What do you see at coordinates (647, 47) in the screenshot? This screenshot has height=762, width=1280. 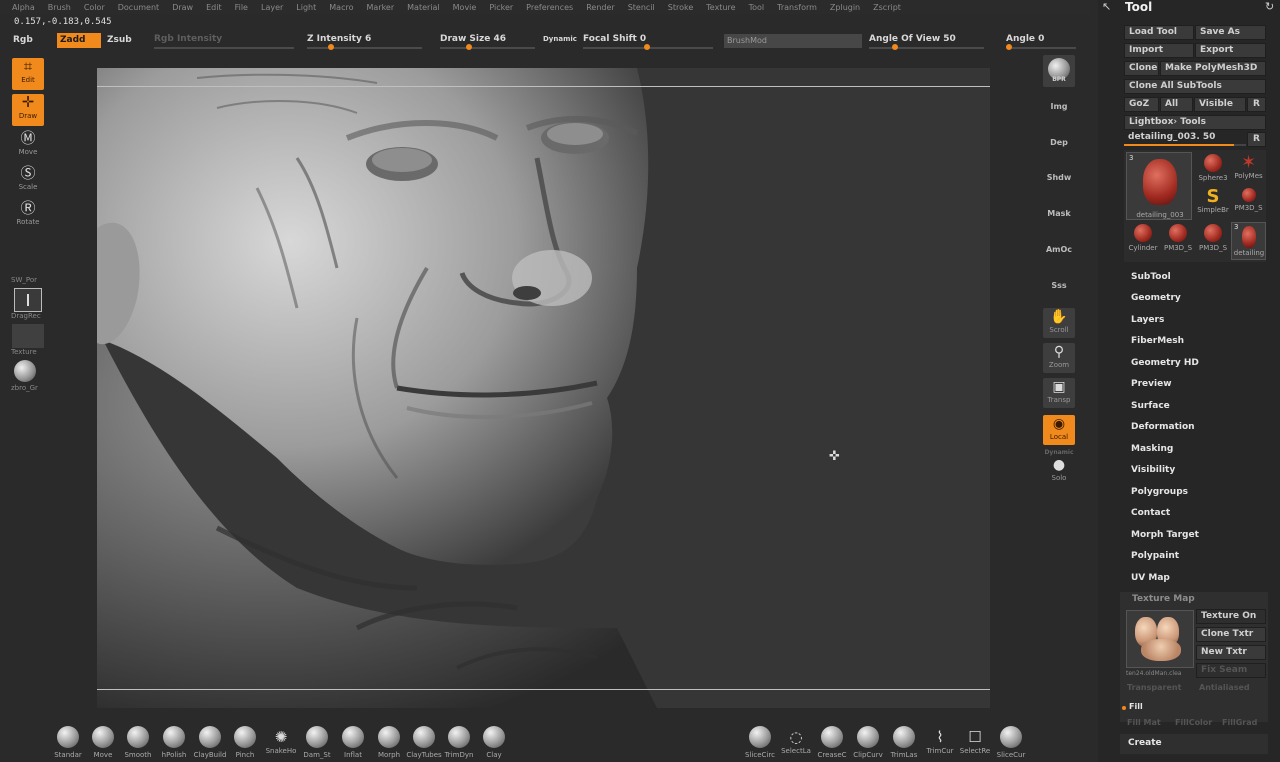 I see `focal-shift-knob` at bounding box center [647, 47].